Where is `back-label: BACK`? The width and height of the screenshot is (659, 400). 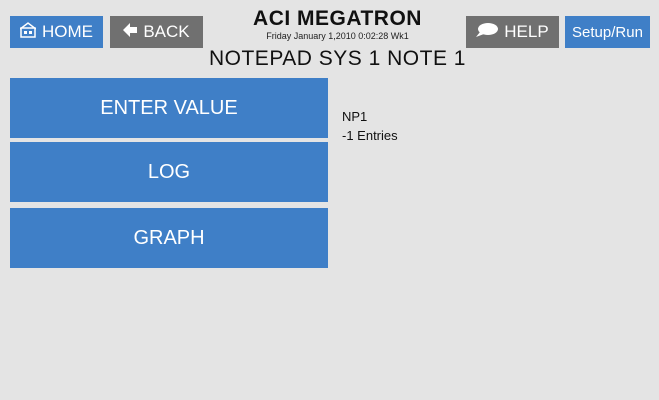
back-label: BACK is located at coordinates (166, 31).